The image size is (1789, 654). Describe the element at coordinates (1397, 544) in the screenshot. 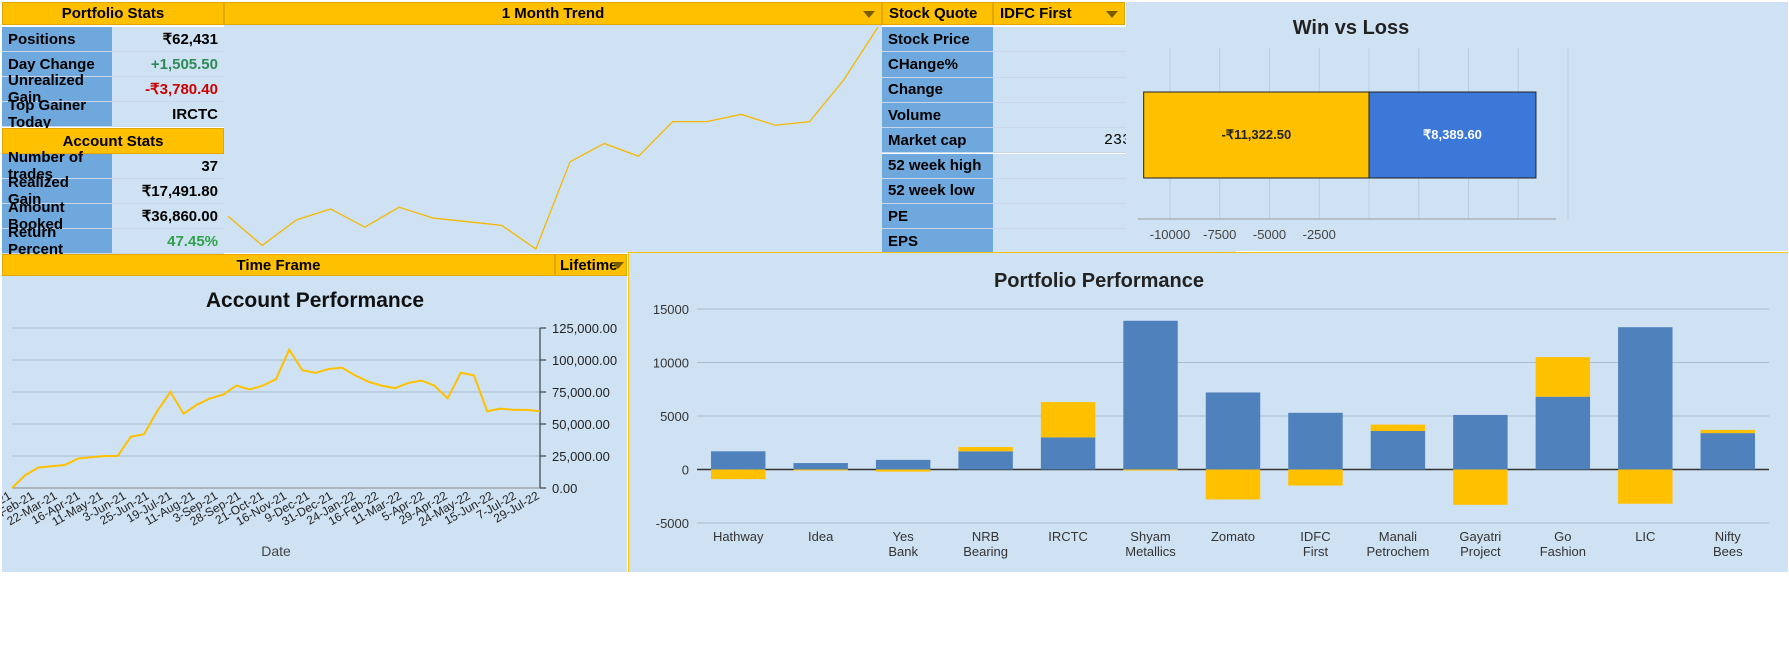

I see `x-tick-label: Manali Petrochem` at that location.